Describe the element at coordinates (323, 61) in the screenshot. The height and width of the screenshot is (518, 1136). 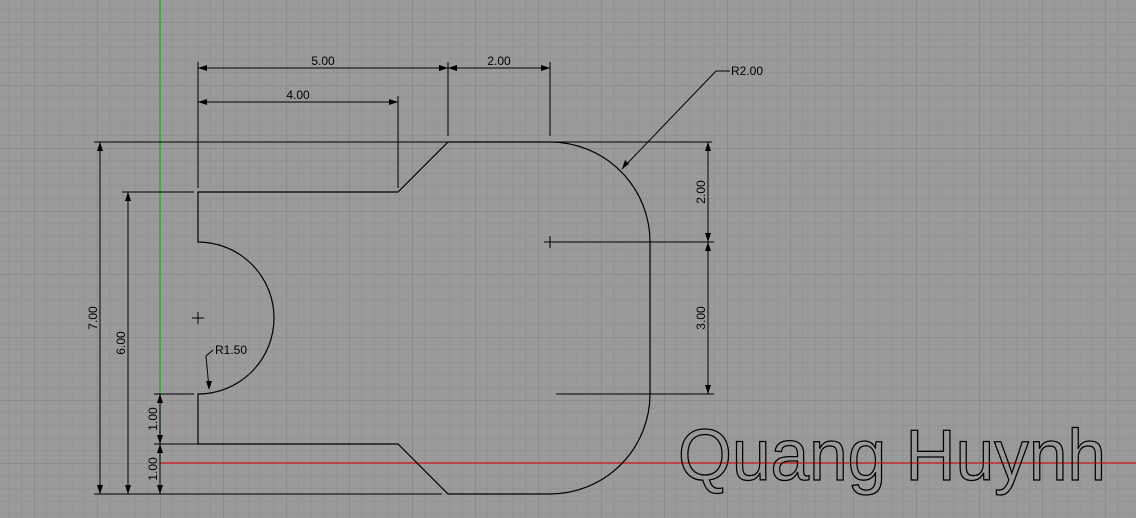
I see `dim-text-5: 5.00` at that location.